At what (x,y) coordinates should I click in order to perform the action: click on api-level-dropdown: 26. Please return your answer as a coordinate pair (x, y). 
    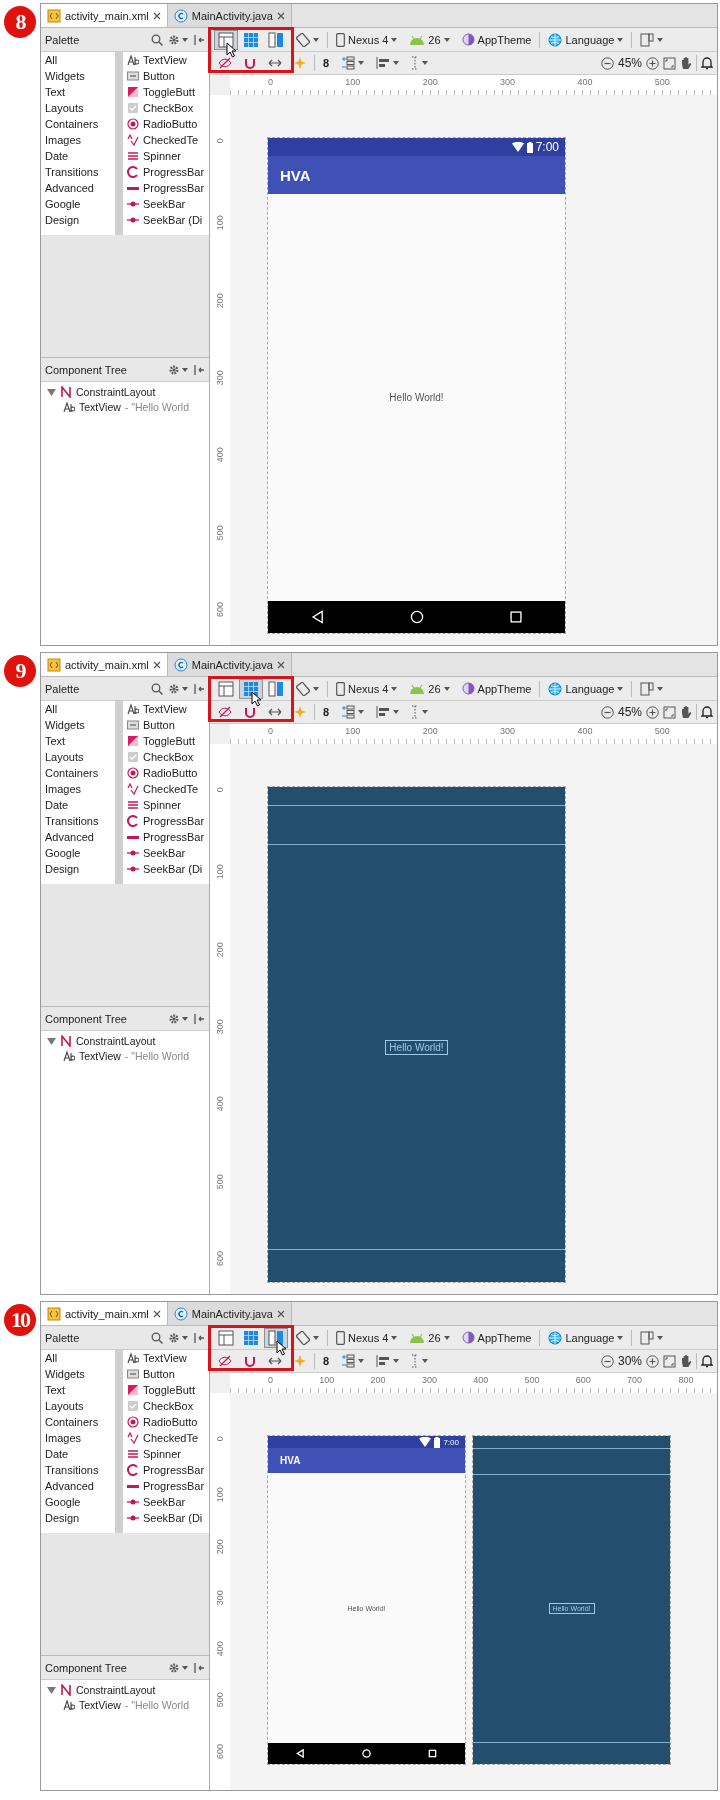
    Looking at the image, I should click on (429, 39).